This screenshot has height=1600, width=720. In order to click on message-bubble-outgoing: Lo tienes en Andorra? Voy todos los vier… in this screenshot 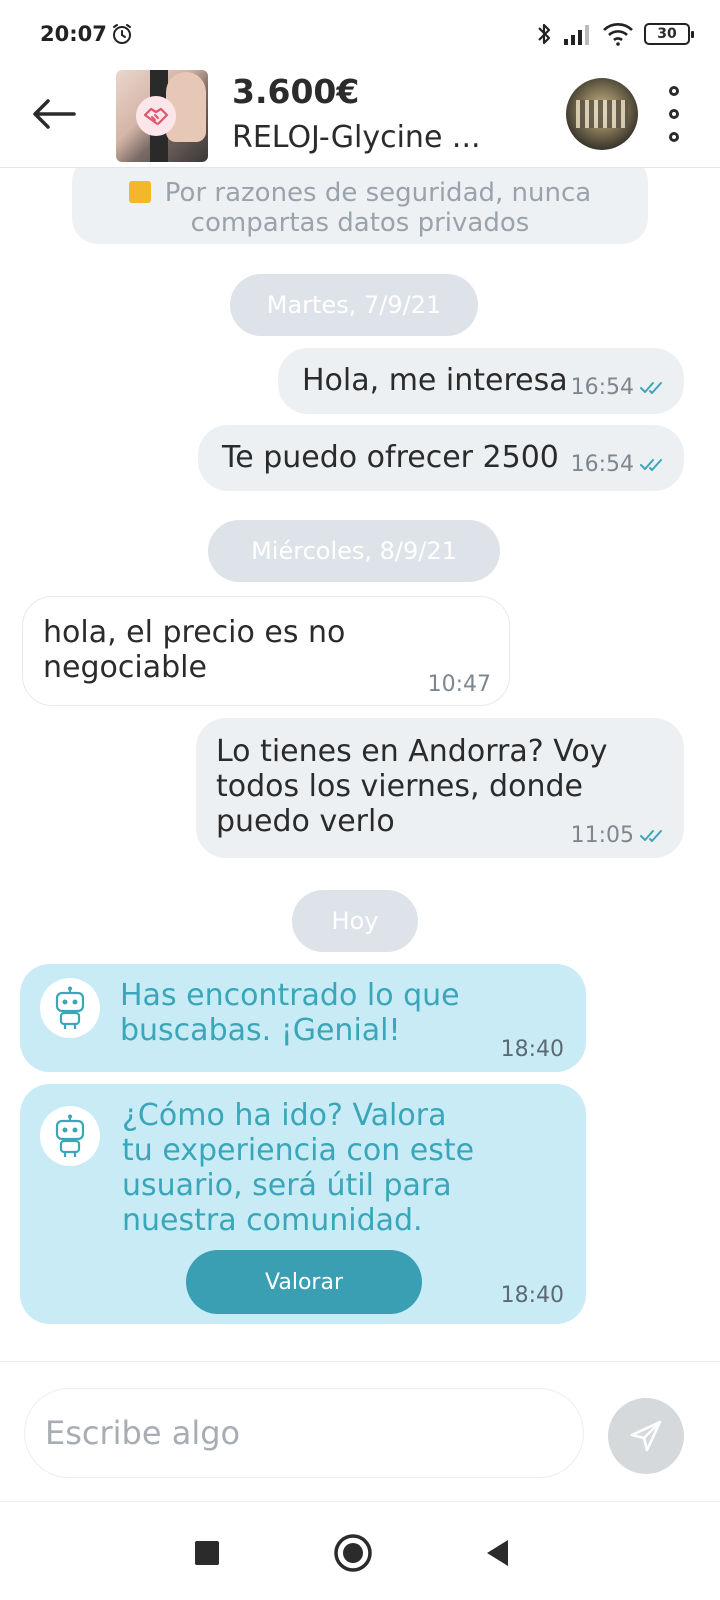, I will do `click(440, 788)`.